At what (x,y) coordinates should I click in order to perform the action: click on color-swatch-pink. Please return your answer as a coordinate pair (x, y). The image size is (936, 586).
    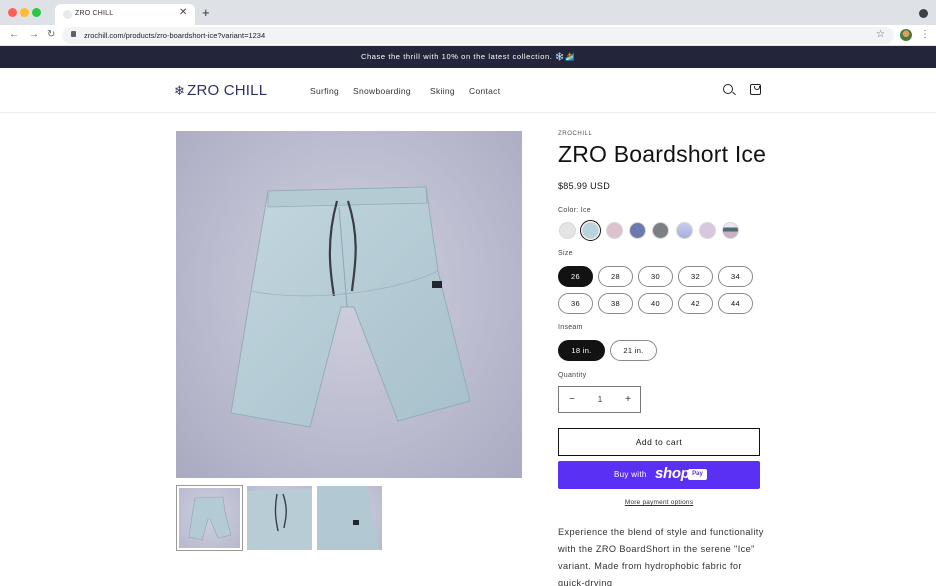
    Looking at the image, I should click on (614, 230).